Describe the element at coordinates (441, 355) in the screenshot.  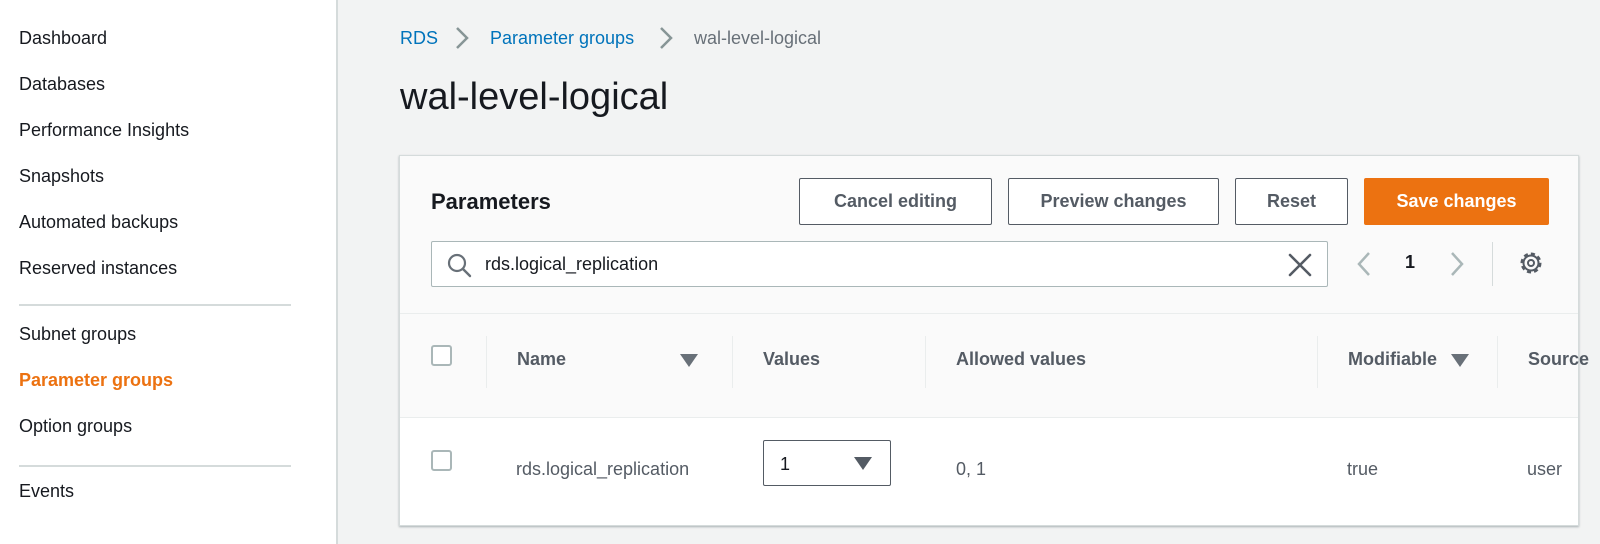
I see `select-all-checkbox` at that location.